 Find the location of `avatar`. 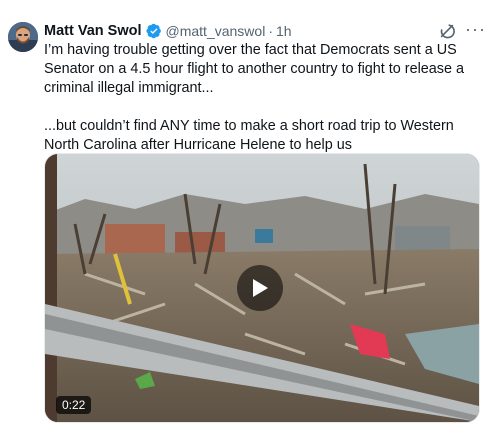

avatar is located at coordinates (23, 37).